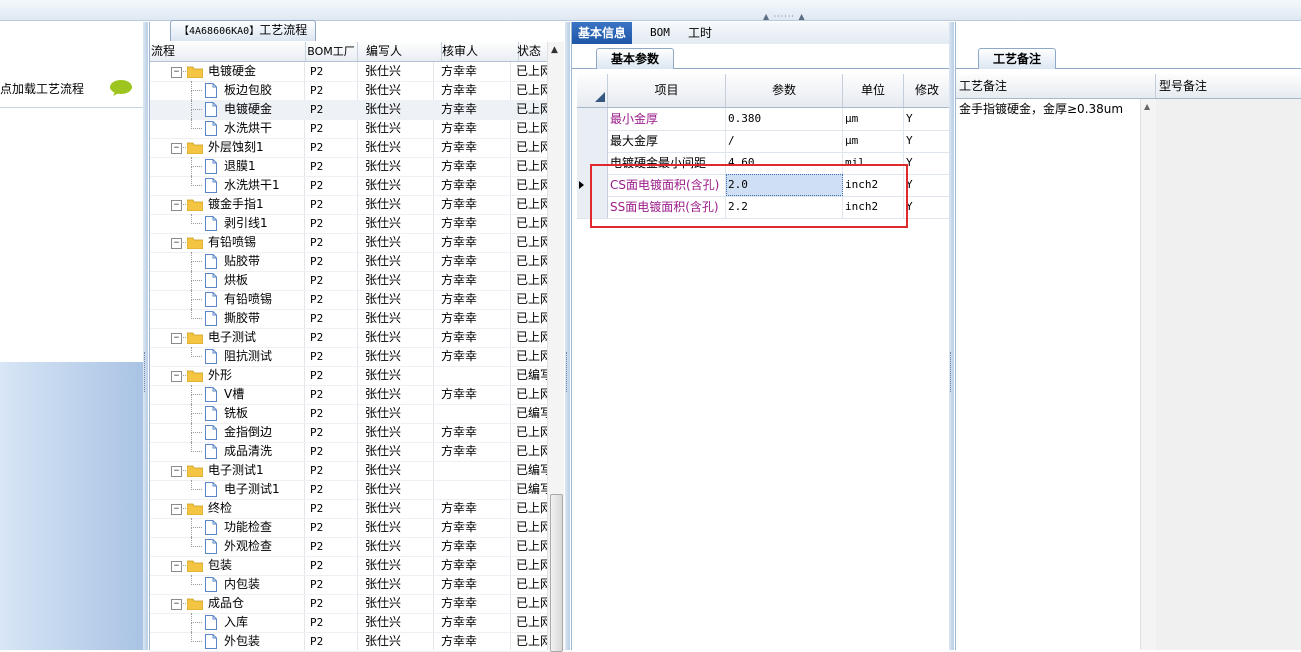 The width and height of the screenshot is (1301, 652). Describe the element at coordinates (1056, 86) in the screenshot. I see `col-header-process-remarks: 工艺备注` at that location.